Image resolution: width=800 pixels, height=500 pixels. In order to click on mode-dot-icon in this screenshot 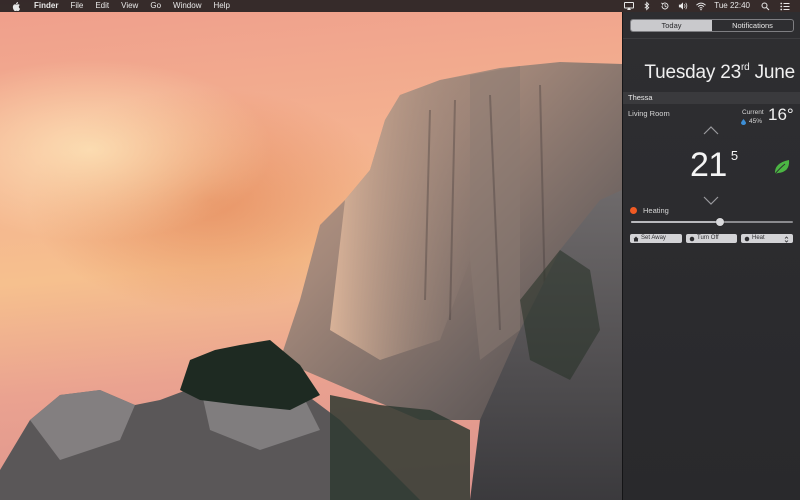, I will do `click(747, 239)`.